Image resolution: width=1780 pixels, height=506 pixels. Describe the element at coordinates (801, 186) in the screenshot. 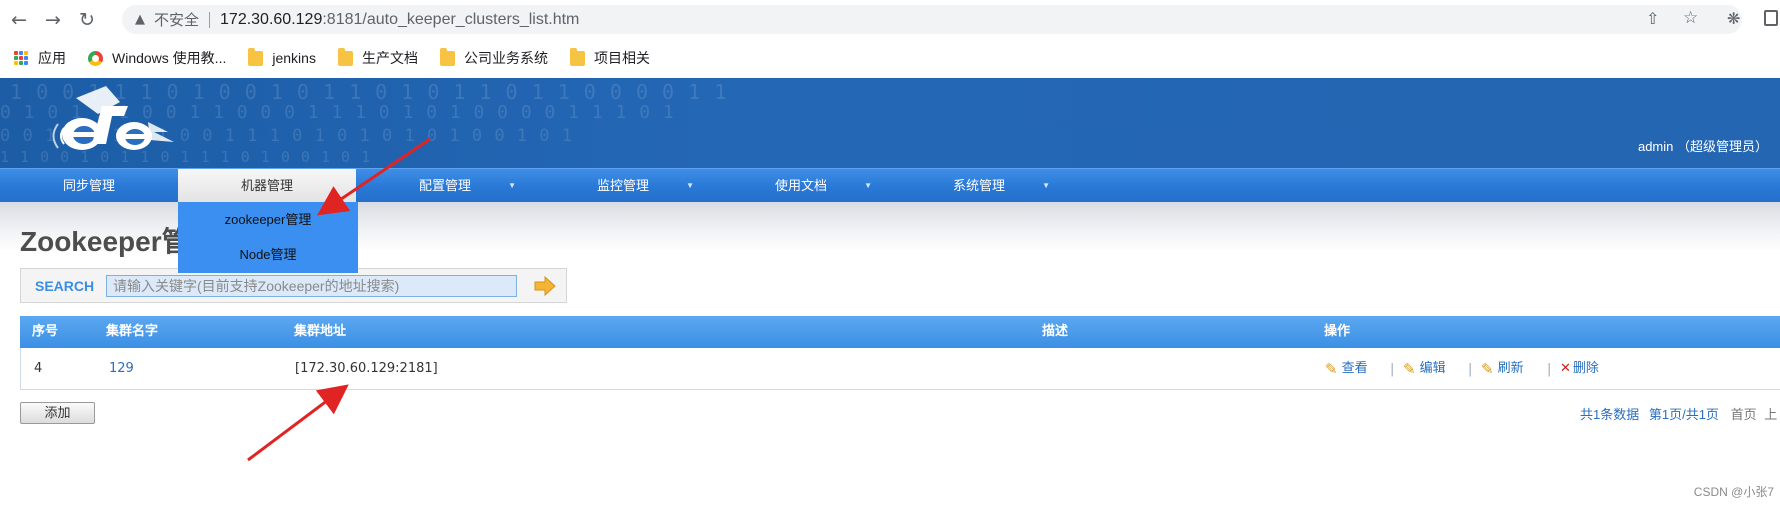

I see `nav-item-docs: 使用文档 ▼` at that location.